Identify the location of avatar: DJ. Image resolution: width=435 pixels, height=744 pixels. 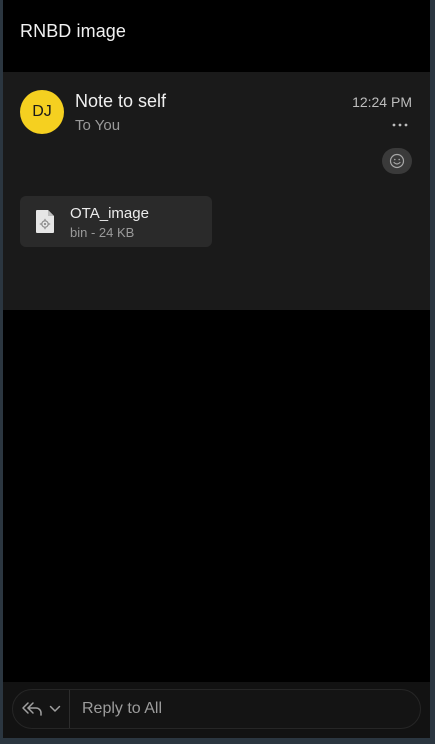
(42, 112).